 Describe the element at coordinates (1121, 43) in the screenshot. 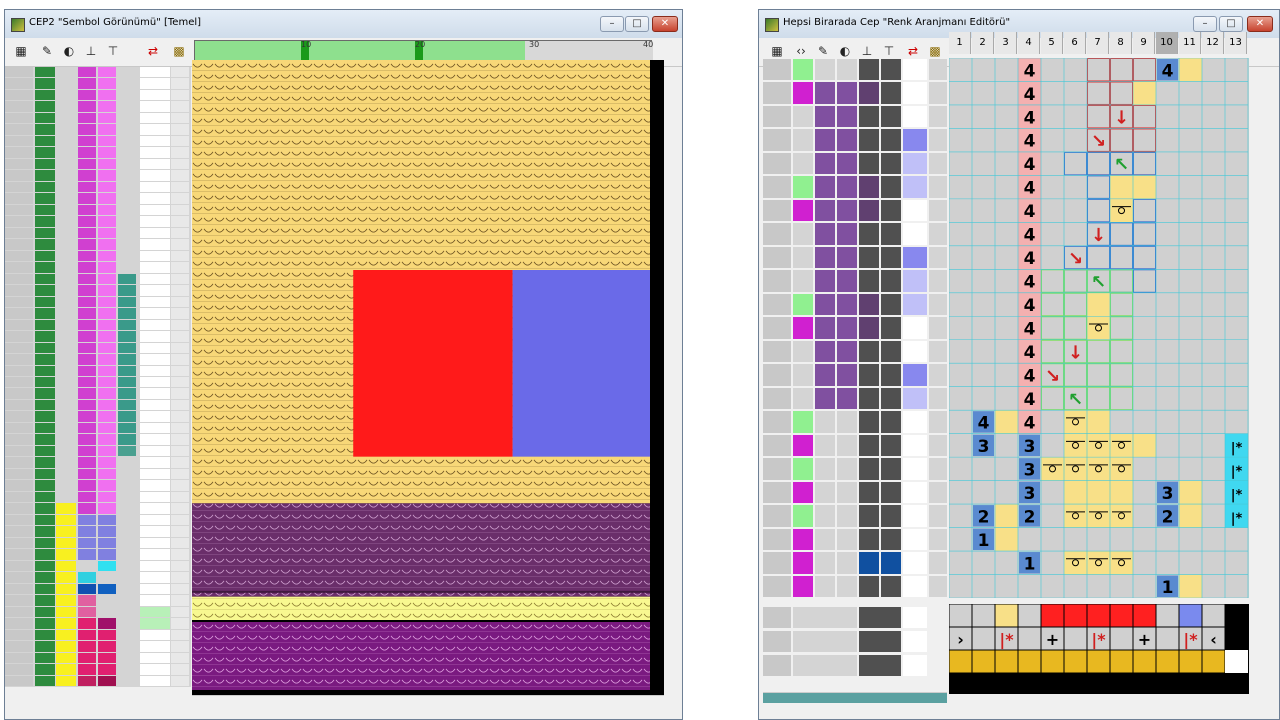

I see `column-header: 8` at that location.